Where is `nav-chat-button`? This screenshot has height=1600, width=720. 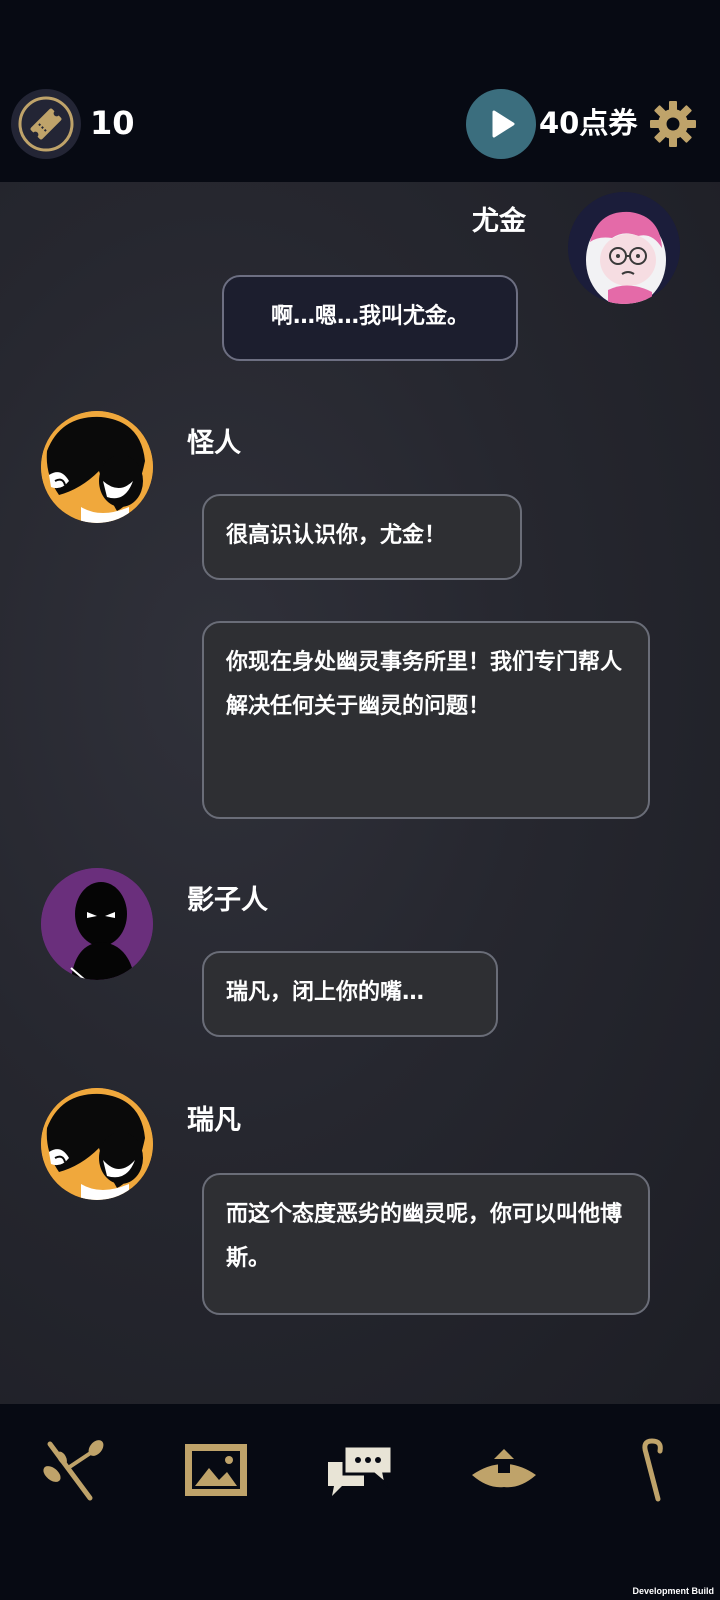
nav-chat-button is located at coordinates (360, 1470).